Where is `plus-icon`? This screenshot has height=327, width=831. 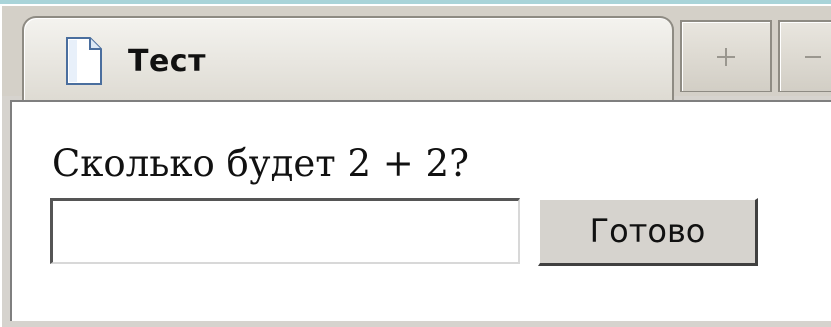 plus-icon is located at coordinates (726, 56).